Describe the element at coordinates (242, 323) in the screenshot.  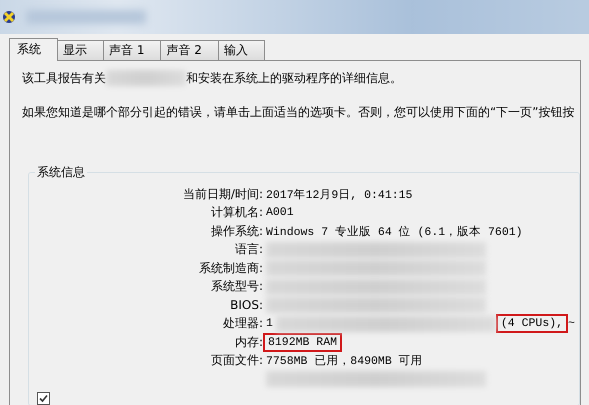
I see `field-label: 处理器:` at that location.